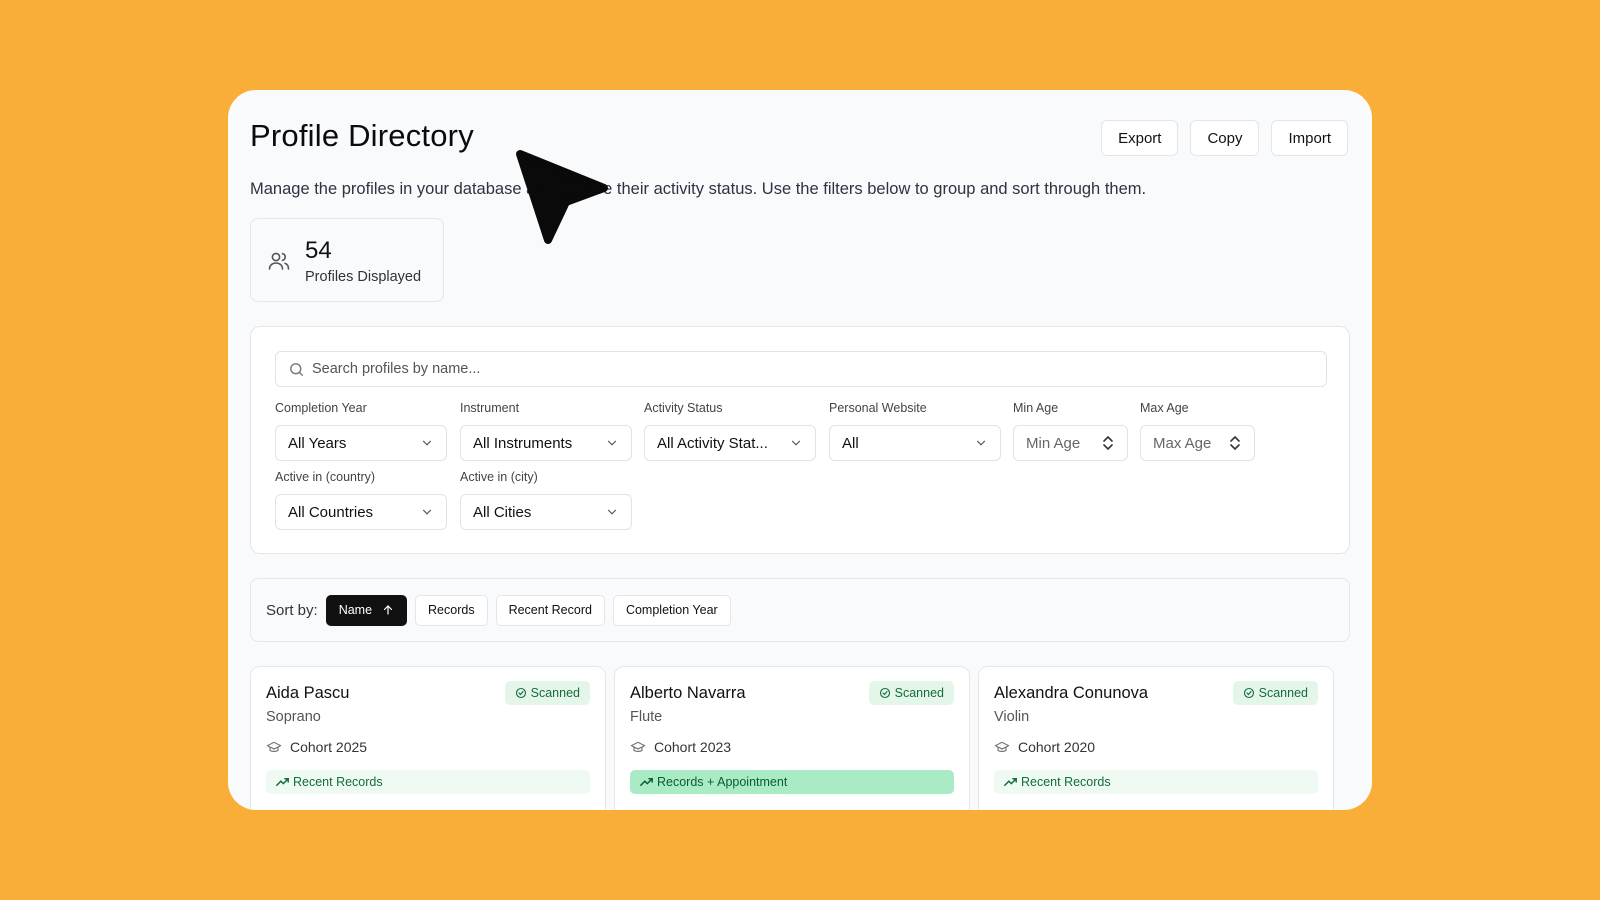  I want to click on search-box, so click(801, 369).